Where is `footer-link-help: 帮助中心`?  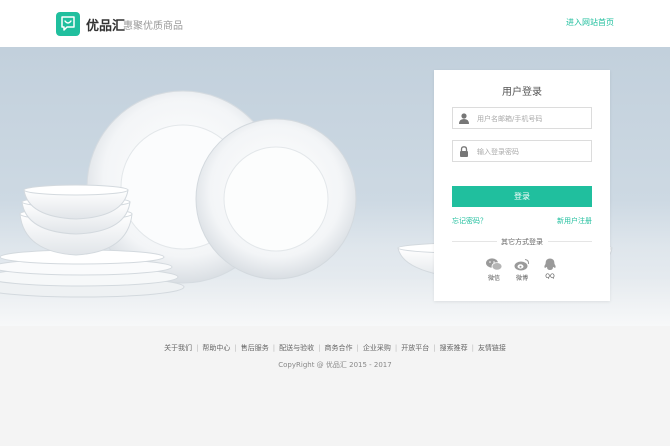 footer-link-help: 帮助中心 is located at coordinates (216, 348).